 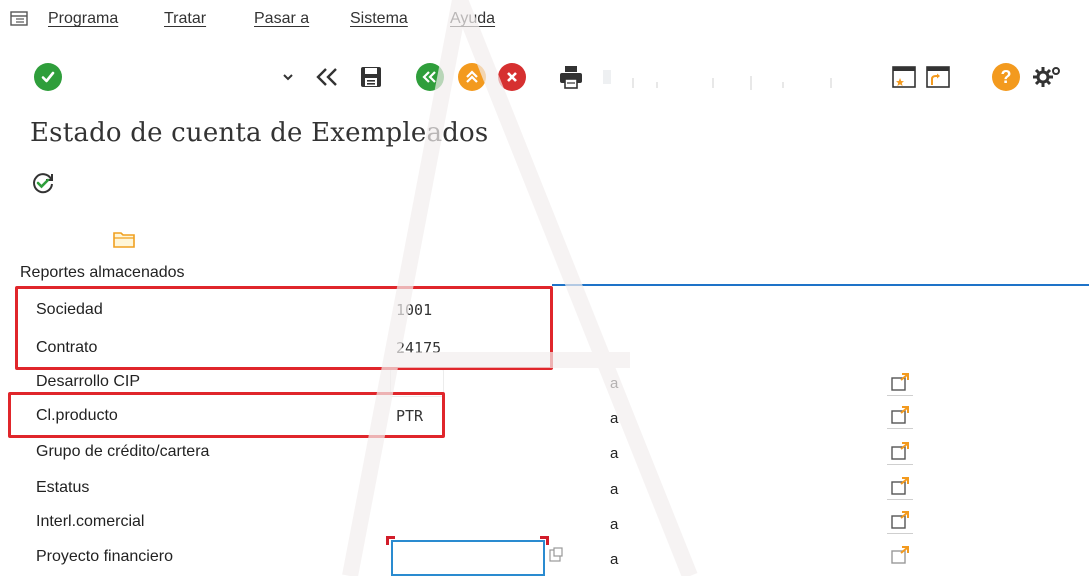 What do you see at coordinates (284, 328) in the screenshot?
I see `highlight-box-sociedad-contrato` at bounding box center [284, 328].